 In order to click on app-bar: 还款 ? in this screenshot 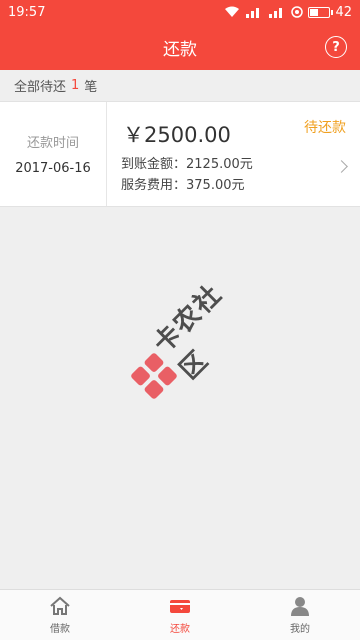, I will do `click(180, 47)`.